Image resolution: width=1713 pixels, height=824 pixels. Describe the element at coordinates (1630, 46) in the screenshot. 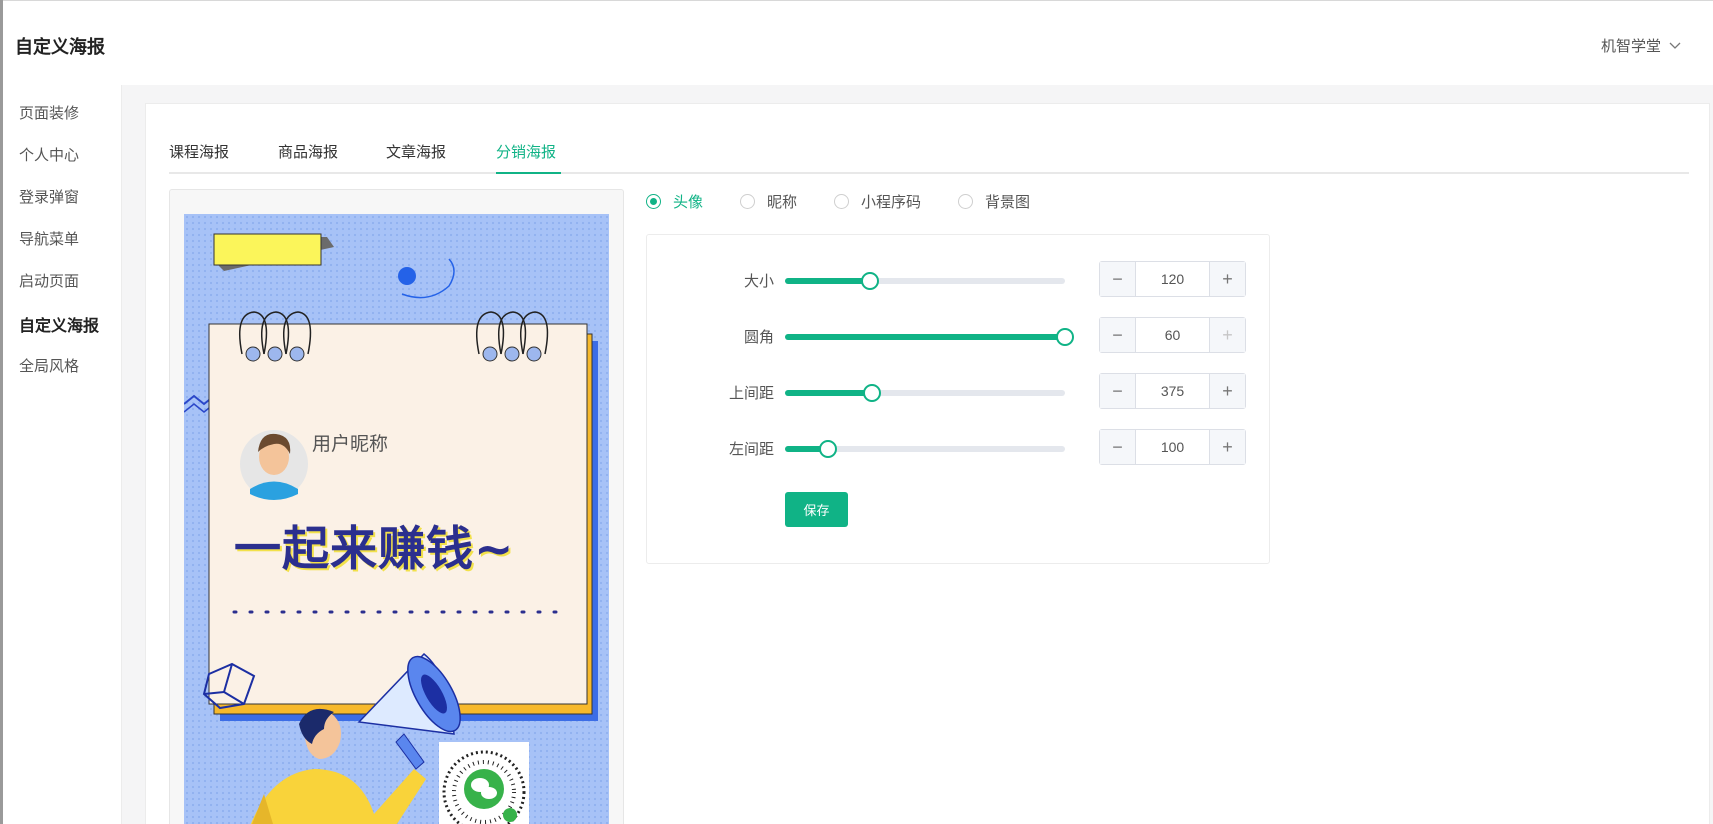

I see `user-name: 机智学堂` at that location.